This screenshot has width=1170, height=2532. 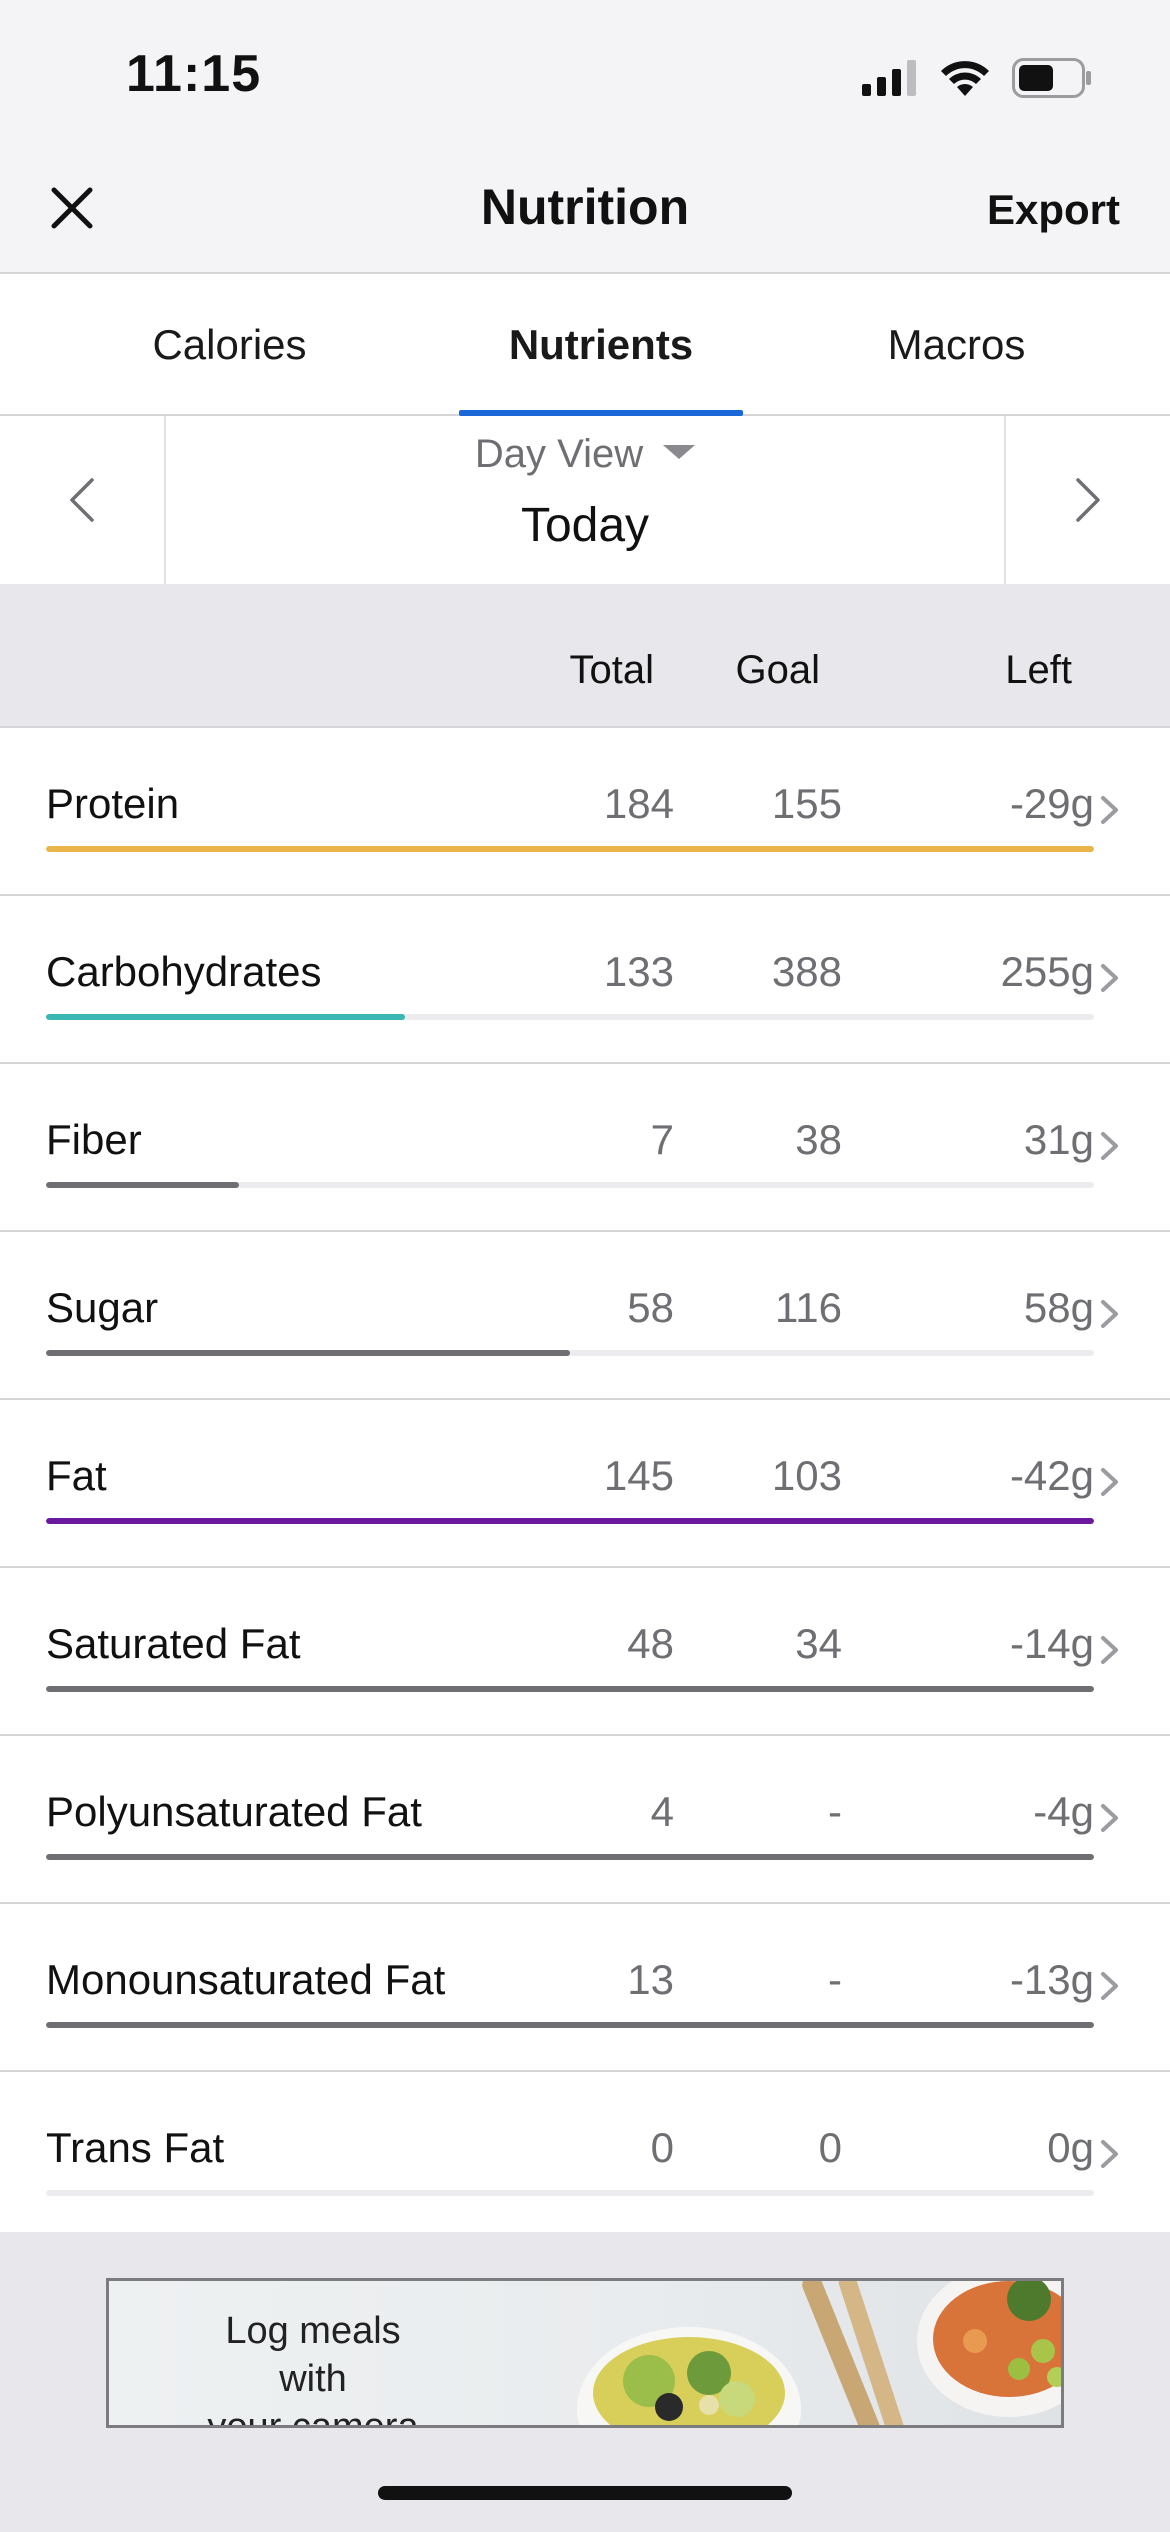 I want to click on nutrient-goal: 116, so click(x=808, y=1307).